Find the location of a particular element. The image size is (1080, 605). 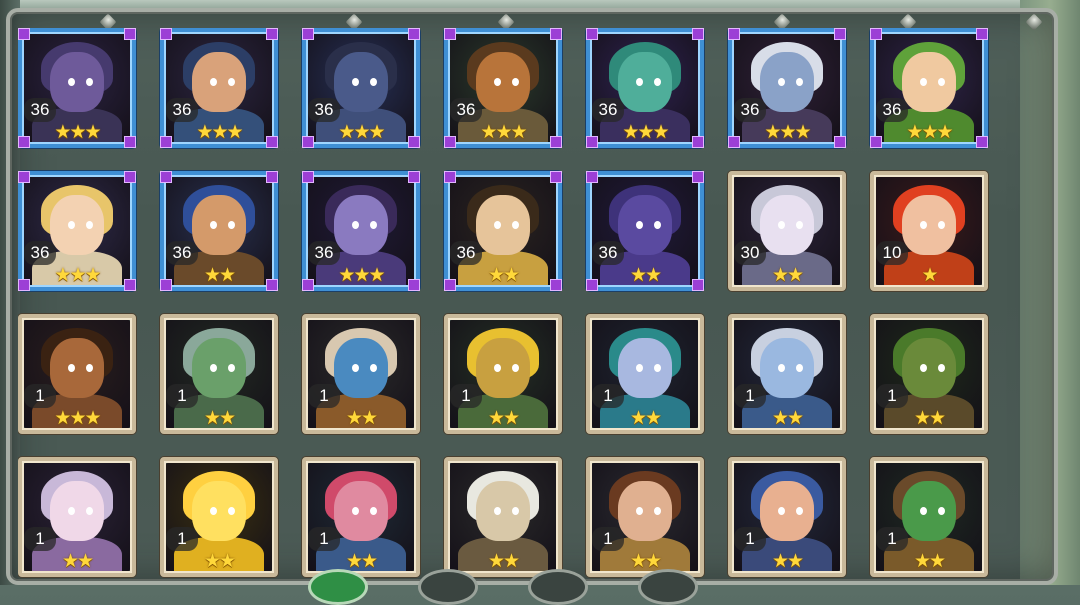

hero-card: 1 ★★★ is located at coordinates (77, 374).